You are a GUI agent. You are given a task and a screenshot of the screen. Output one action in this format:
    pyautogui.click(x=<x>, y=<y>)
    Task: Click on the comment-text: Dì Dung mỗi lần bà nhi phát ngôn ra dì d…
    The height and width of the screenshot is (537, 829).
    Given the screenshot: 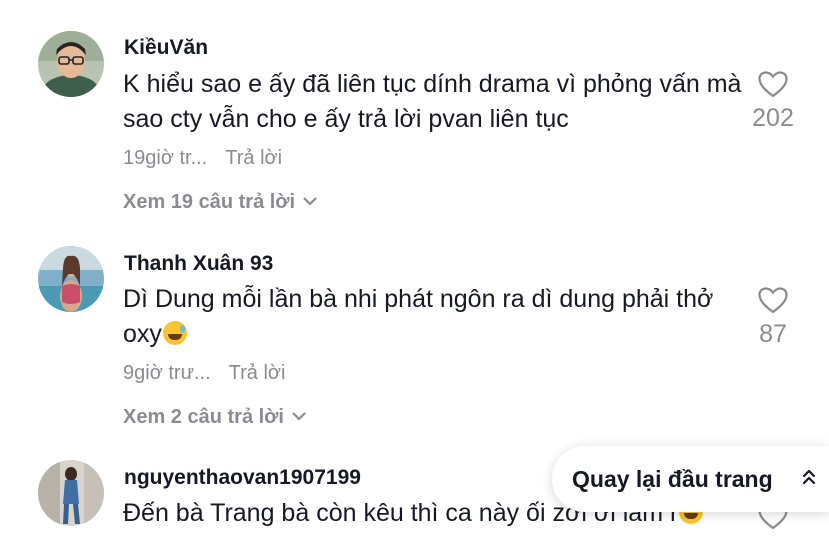 What is the action you would take?
    pyautogui.click(x=433, y=317)
    